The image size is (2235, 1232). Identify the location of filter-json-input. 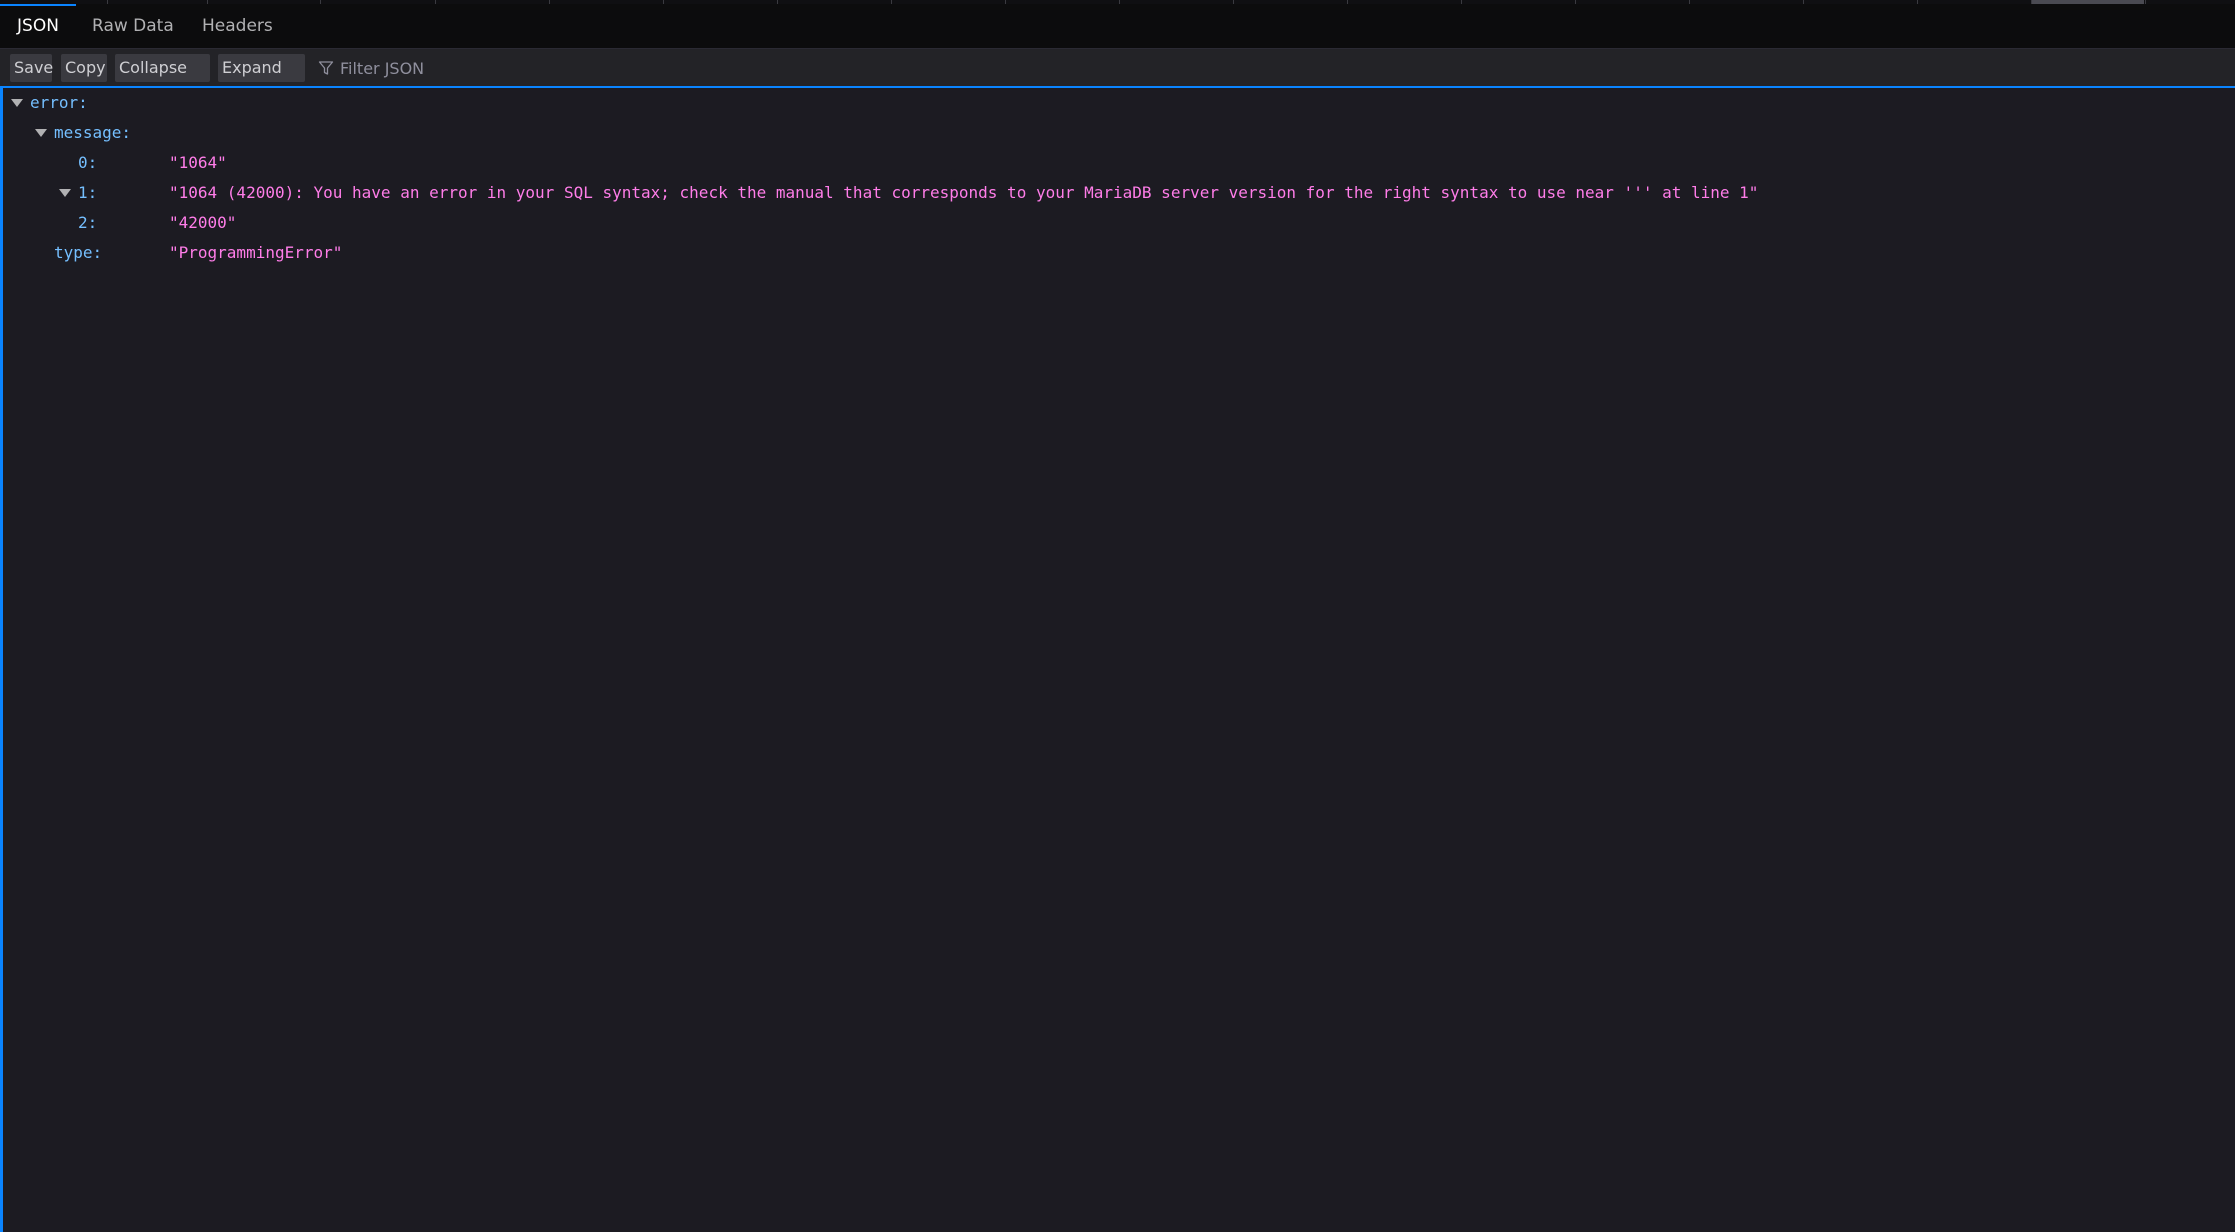
(520, 68).